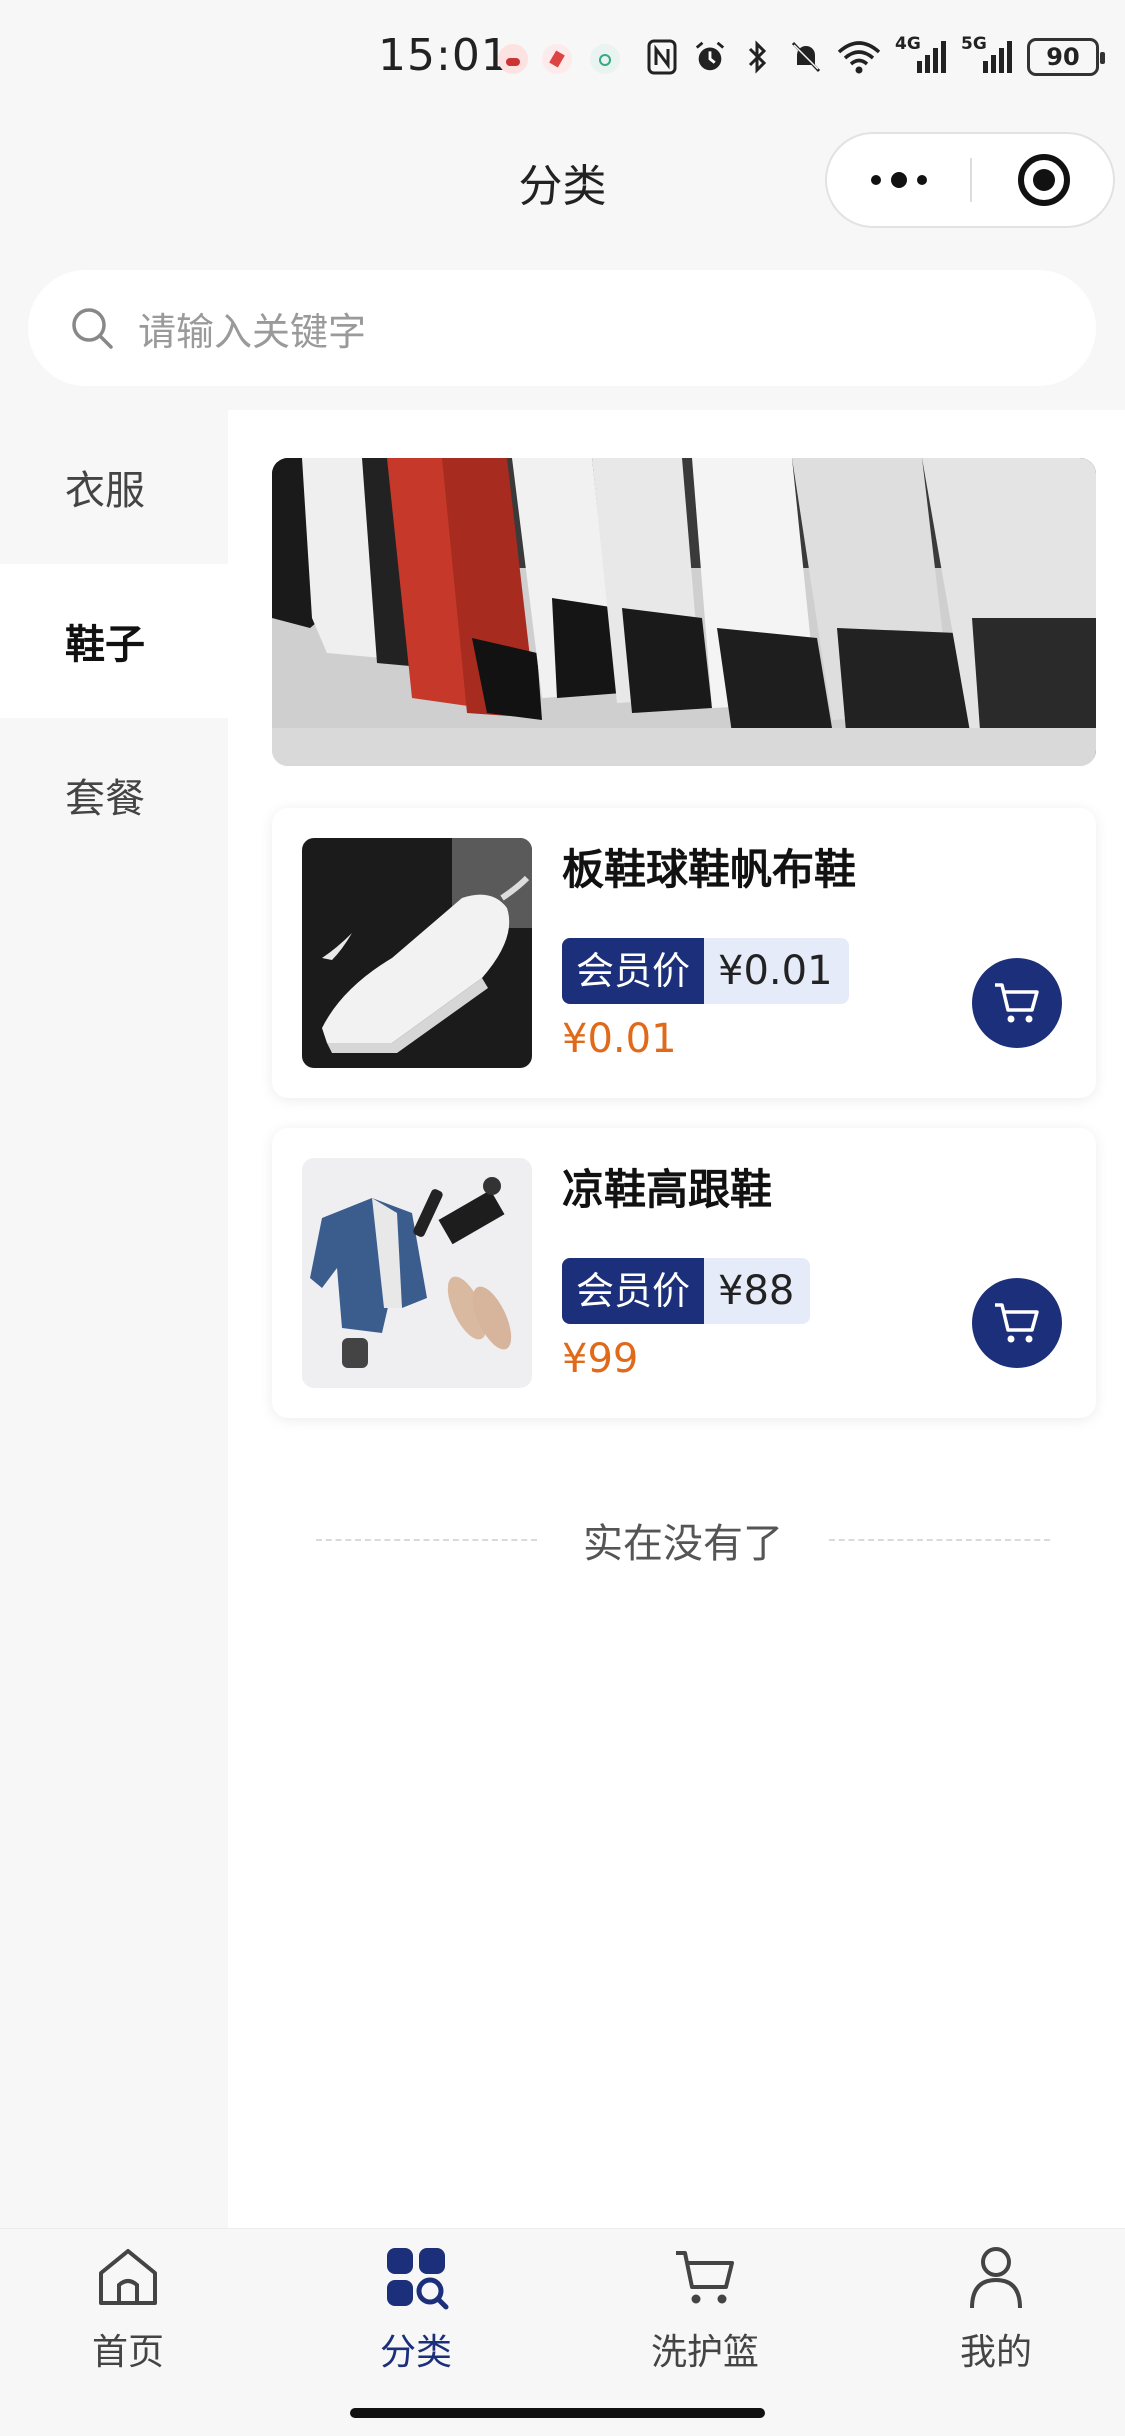 The height and width of the screenshot is (2436, 1125). Describe the element at coordinates (105, 645) in the screenshot. I see `sidebar-item-label: 鞋子` at that location.